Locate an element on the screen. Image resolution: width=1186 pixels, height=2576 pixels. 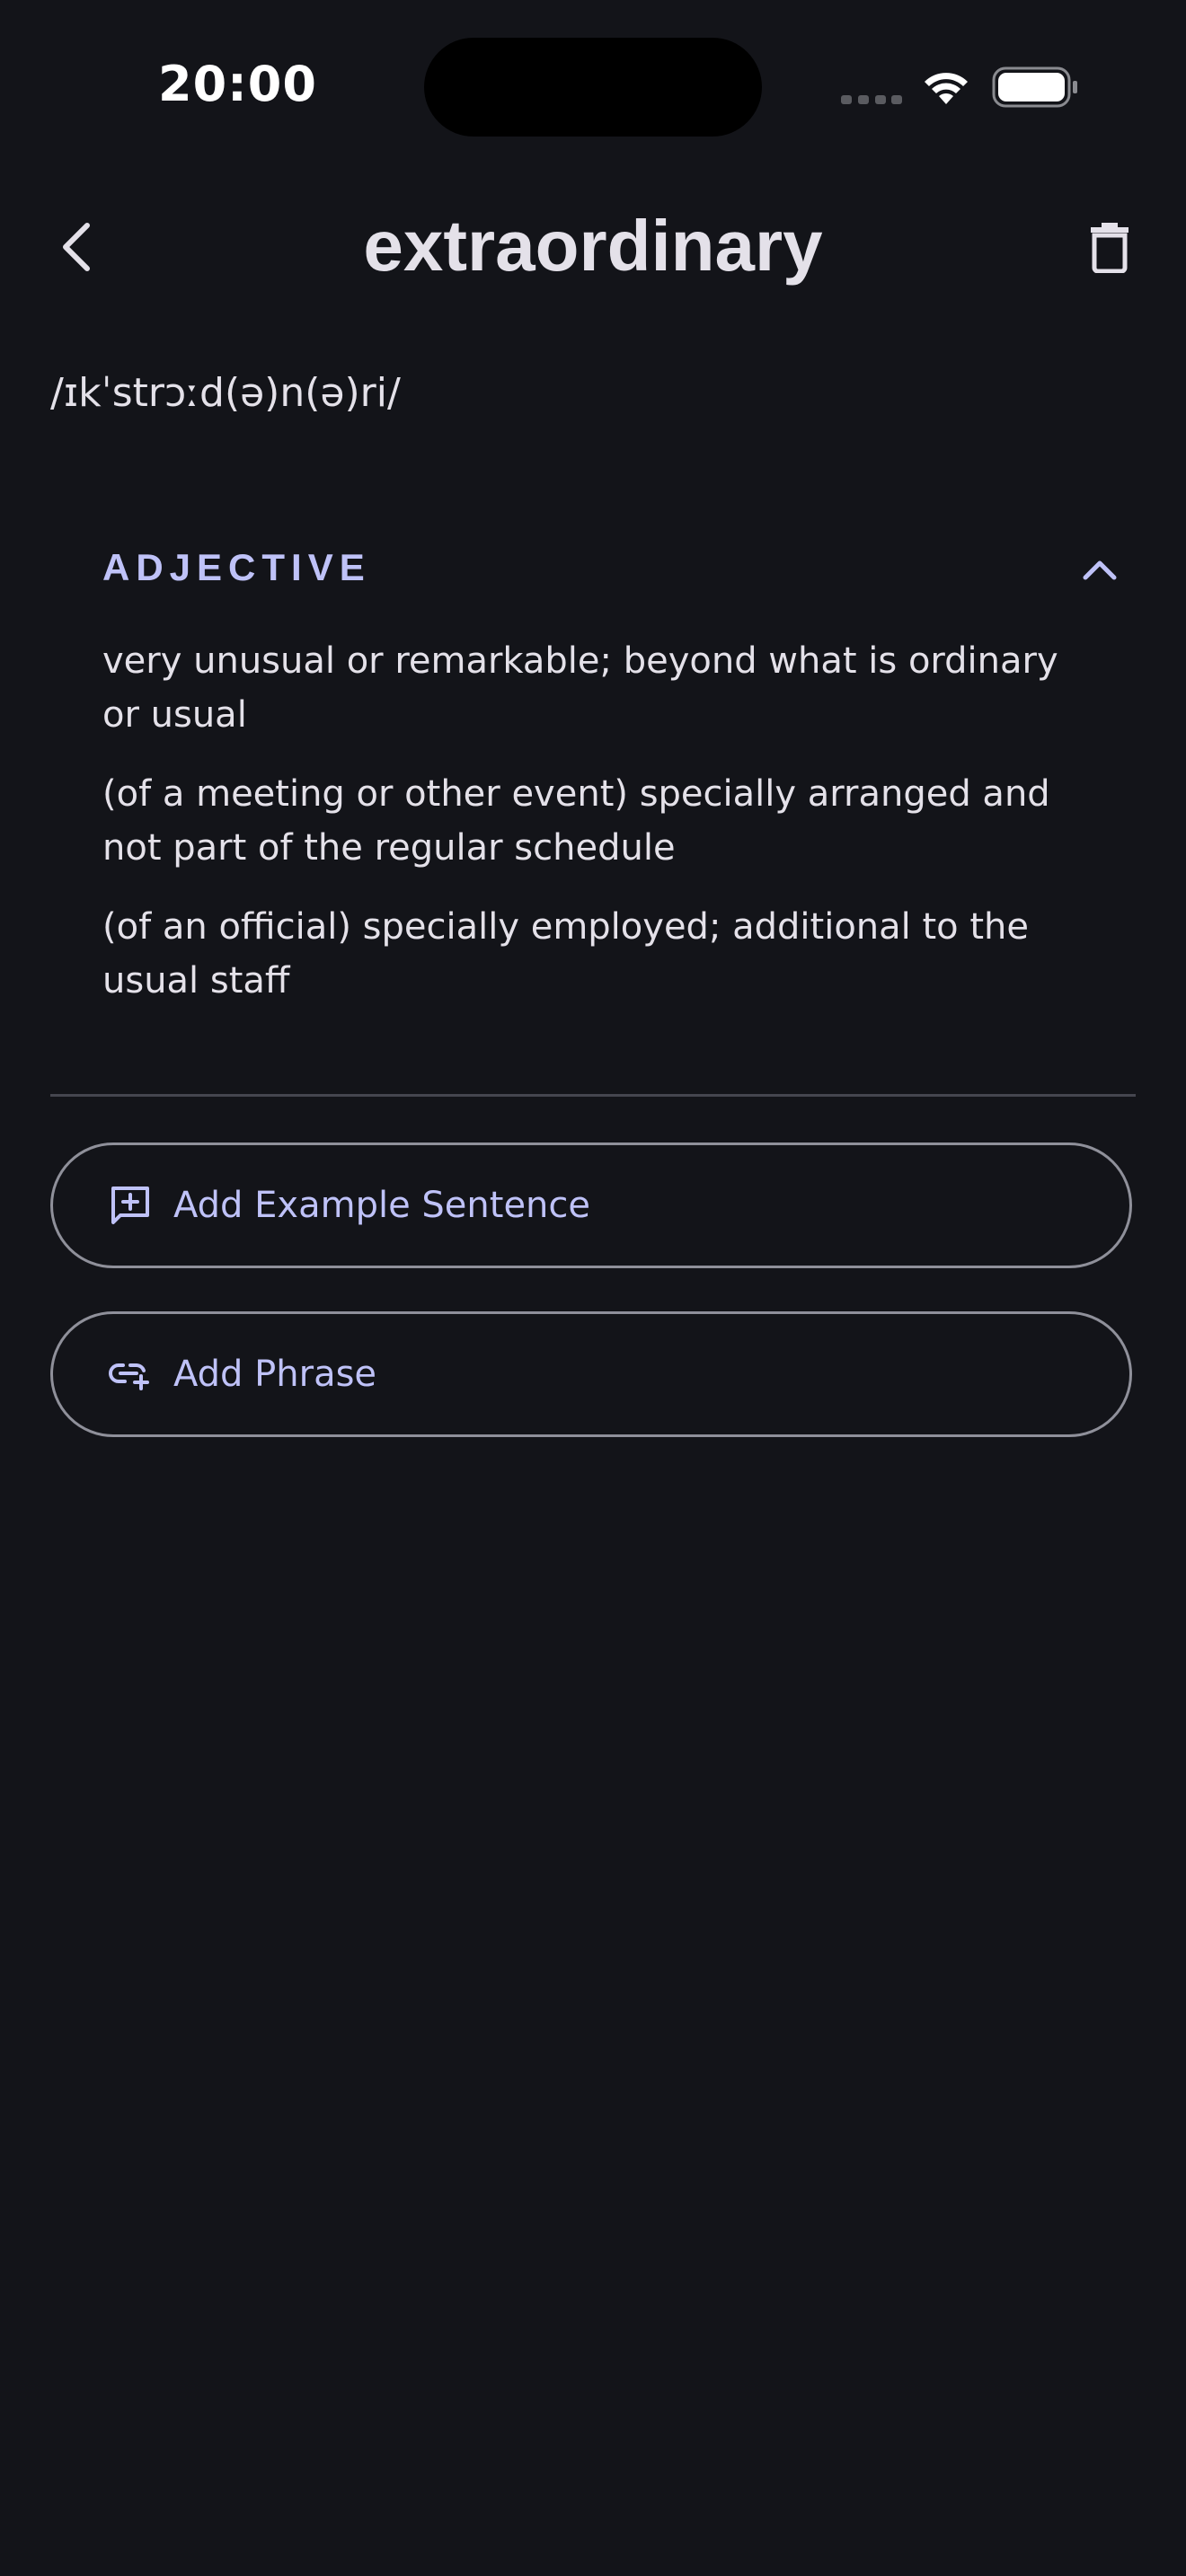
add-phrase-label: Add Phrase is located at coordinates (275, 1374).